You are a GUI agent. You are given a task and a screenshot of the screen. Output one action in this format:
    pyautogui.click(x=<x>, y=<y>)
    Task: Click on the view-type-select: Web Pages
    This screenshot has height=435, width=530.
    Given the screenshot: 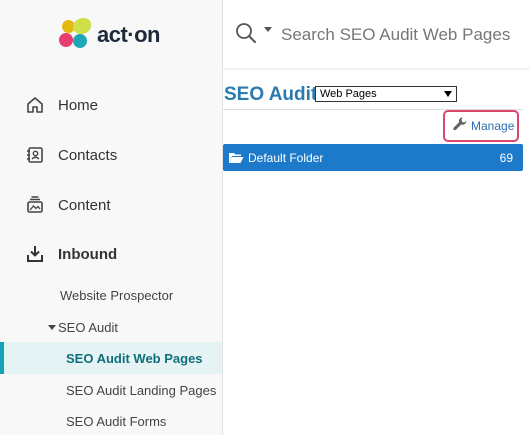 What is the action you would take?
    pyautogui.click(x=386, y=94)
    